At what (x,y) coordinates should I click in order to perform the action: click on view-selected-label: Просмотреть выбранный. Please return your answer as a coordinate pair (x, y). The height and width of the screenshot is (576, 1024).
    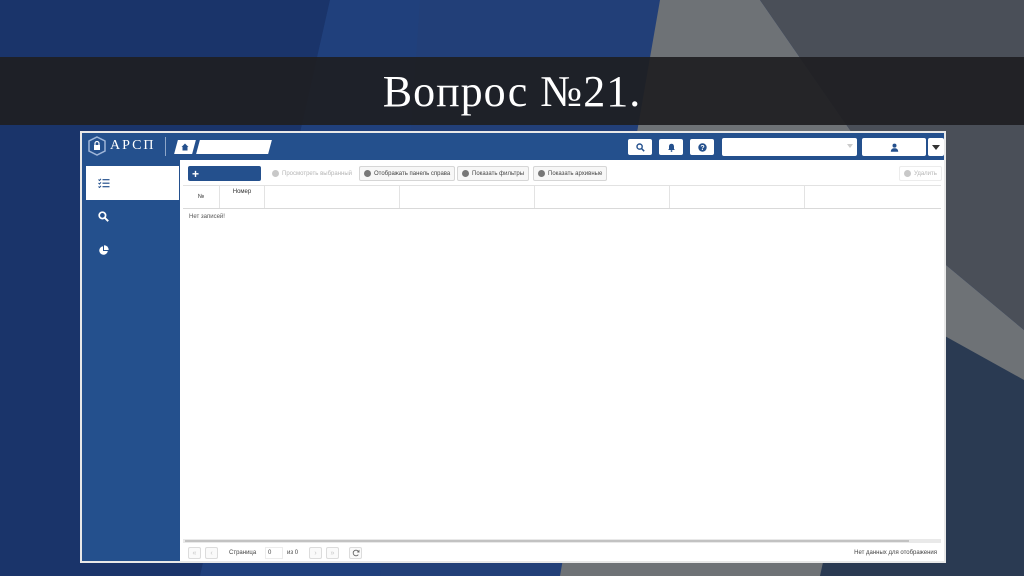
    Looking at the image, I should click on (317, 173).